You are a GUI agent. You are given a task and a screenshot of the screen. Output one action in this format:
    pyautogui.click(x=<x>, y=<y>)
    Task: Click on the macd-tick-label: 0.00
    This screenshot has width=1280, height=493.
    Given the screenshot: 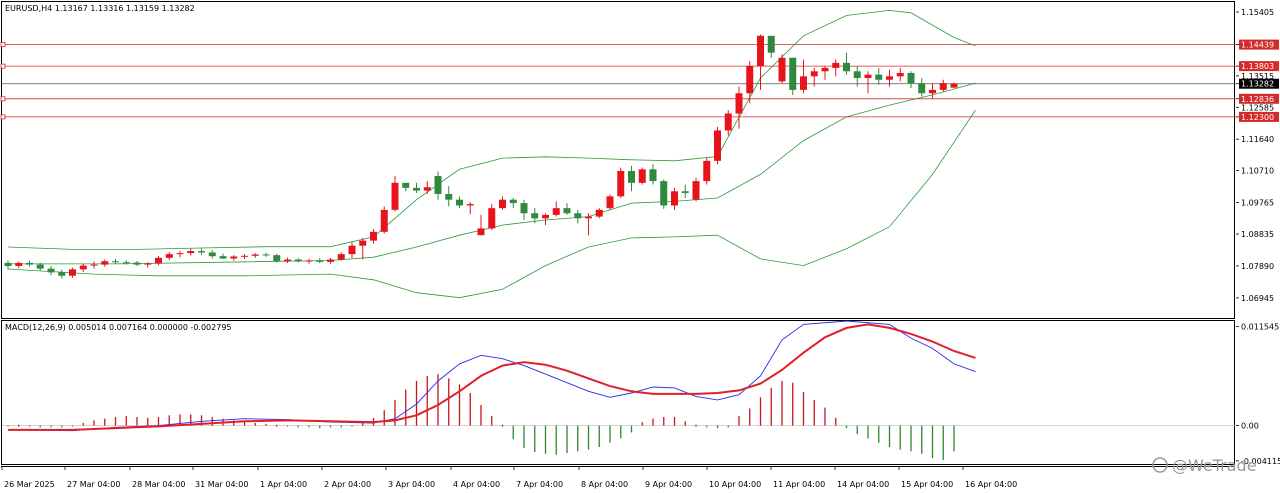 What is the action you would take?
    pyautogui.click(x=1250, y=426)
    